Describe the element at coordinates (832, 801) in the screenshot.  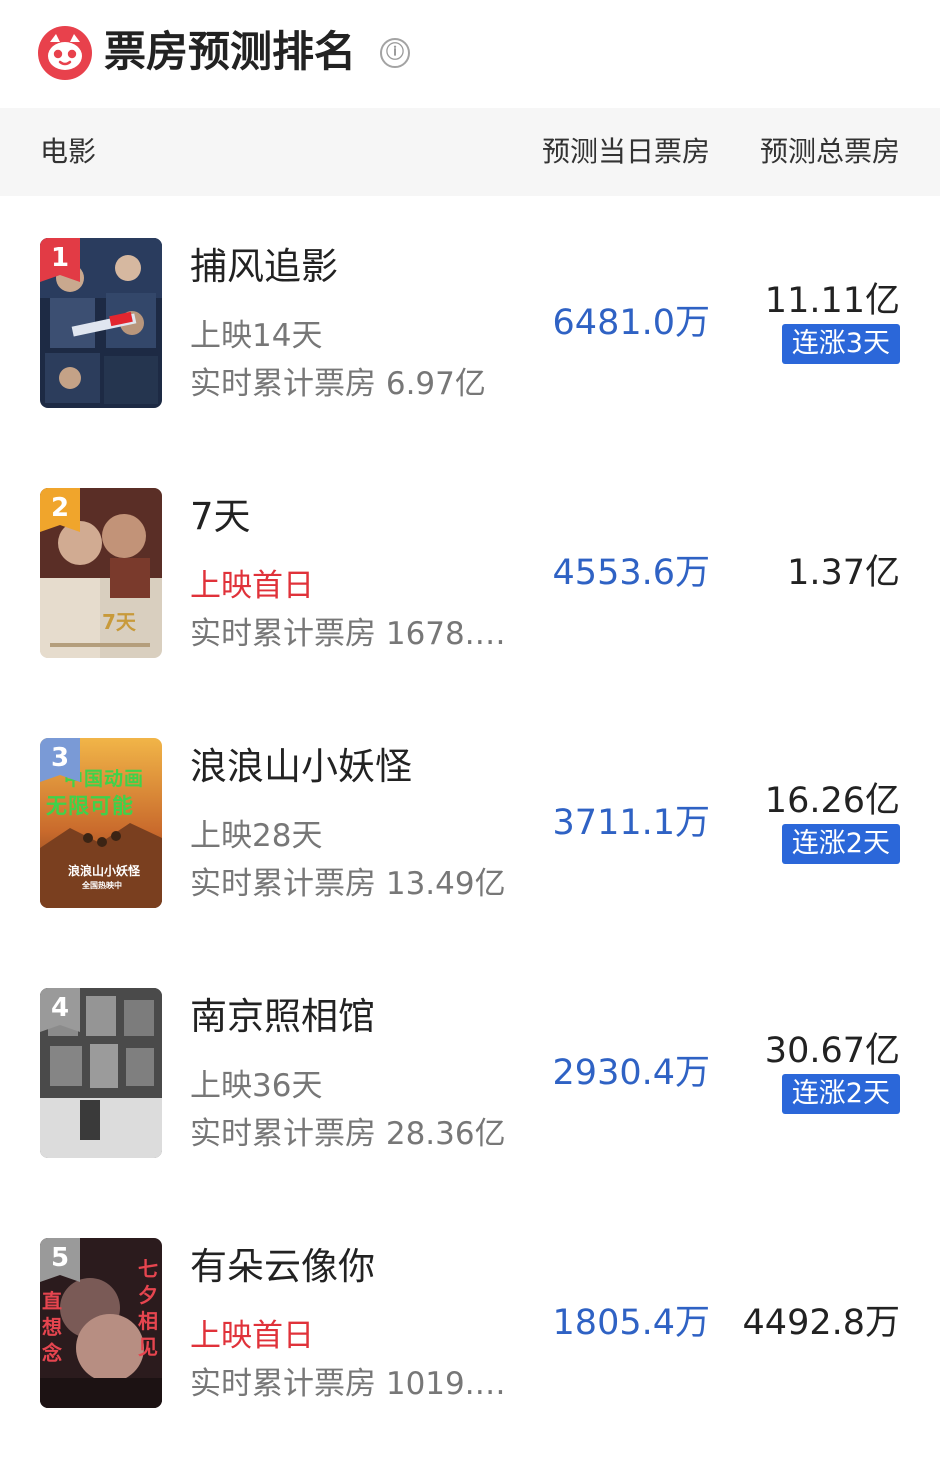
I see `total-forecast-value: 16.26亿` at that location.